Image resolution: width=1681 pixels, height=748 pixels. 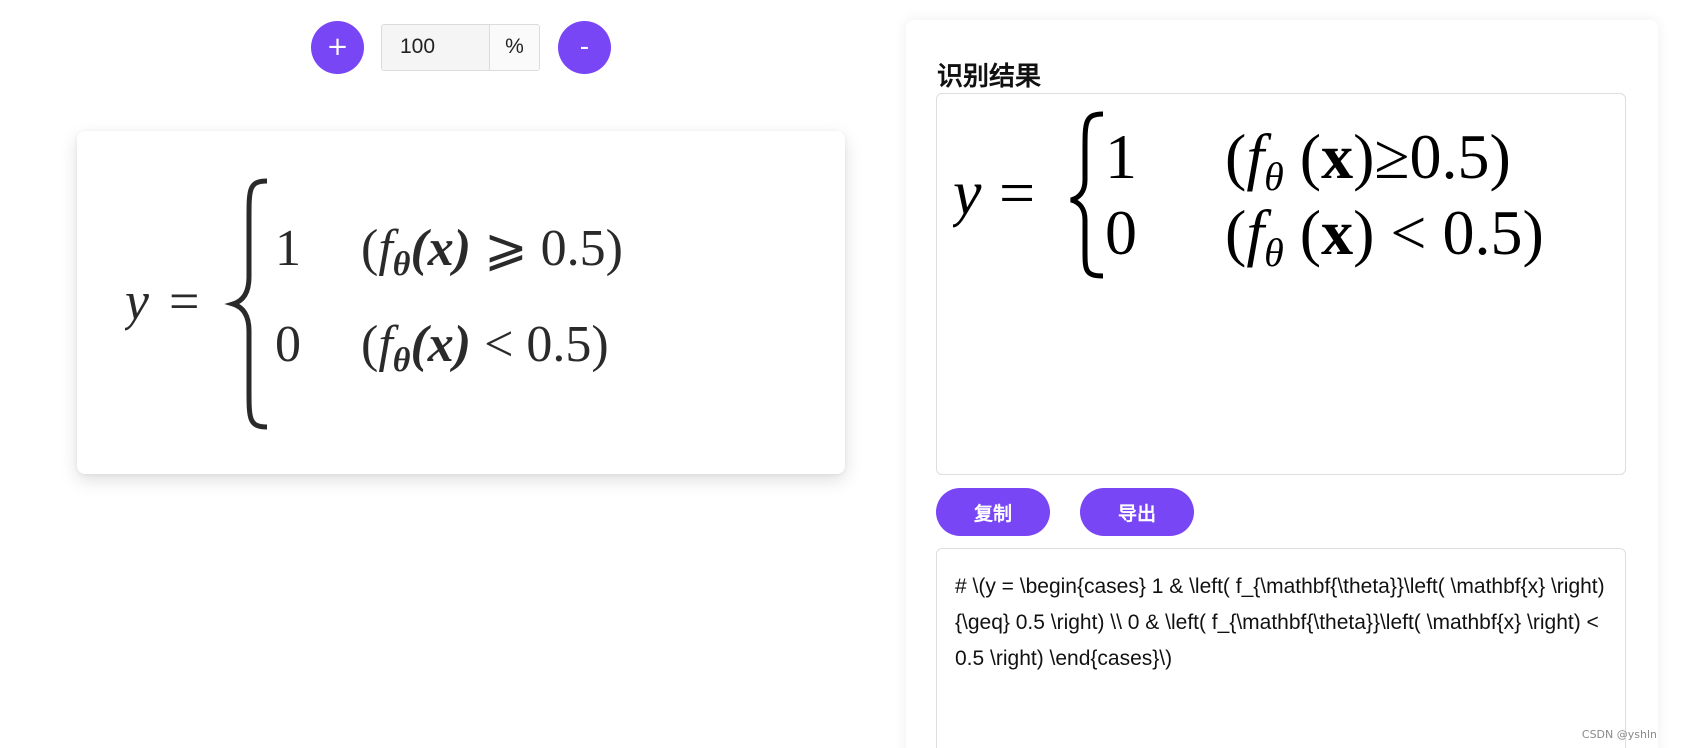 What do you see at coordinates (584, 47) in the screenshot?
I see `zoom-out-button: -` at bounding box center [584, 47].